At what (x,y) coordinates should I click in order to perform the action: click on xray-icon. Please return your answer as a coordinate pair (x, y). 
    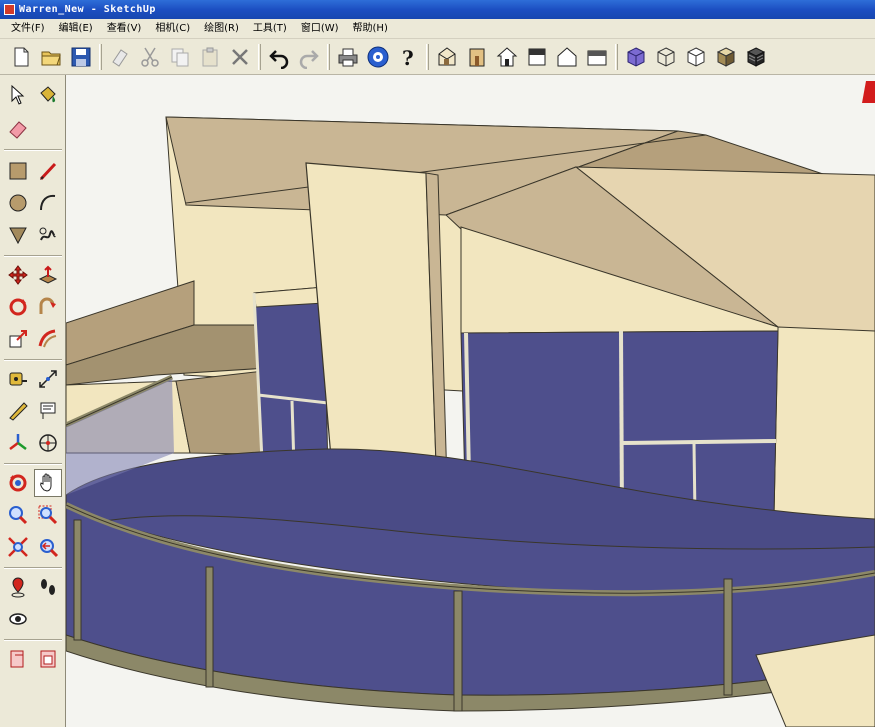
    Looking at the image, I should click on (636, 57).